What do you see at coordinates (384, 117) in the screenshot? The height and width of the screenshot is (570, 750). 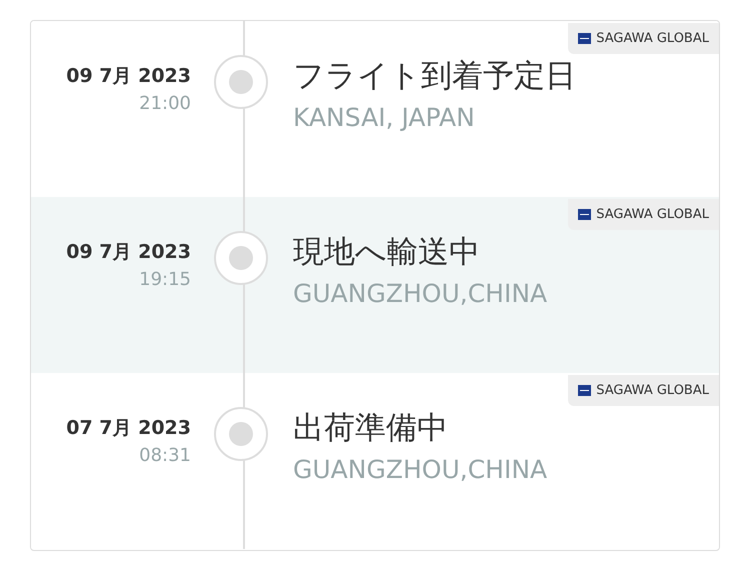 I see `event-location: KANSAI, JAPAN` at bounding box center [384, 117].